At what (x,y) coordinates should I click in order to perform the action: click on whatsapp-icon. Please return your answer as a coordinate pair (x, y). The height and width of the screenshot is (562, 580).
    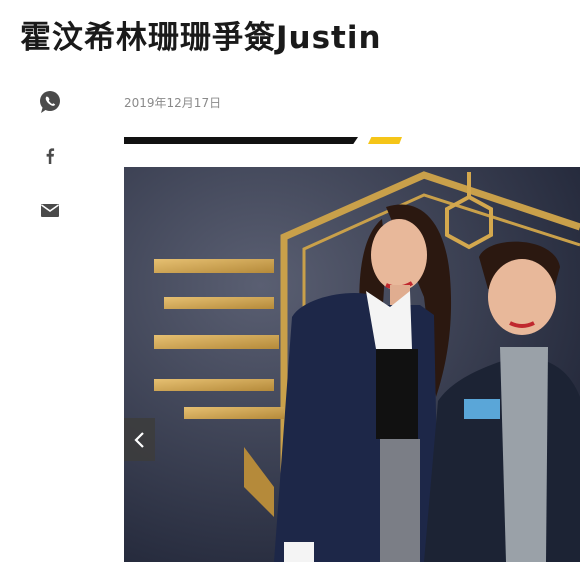
    Looking at the image, I should click on (50, 102).